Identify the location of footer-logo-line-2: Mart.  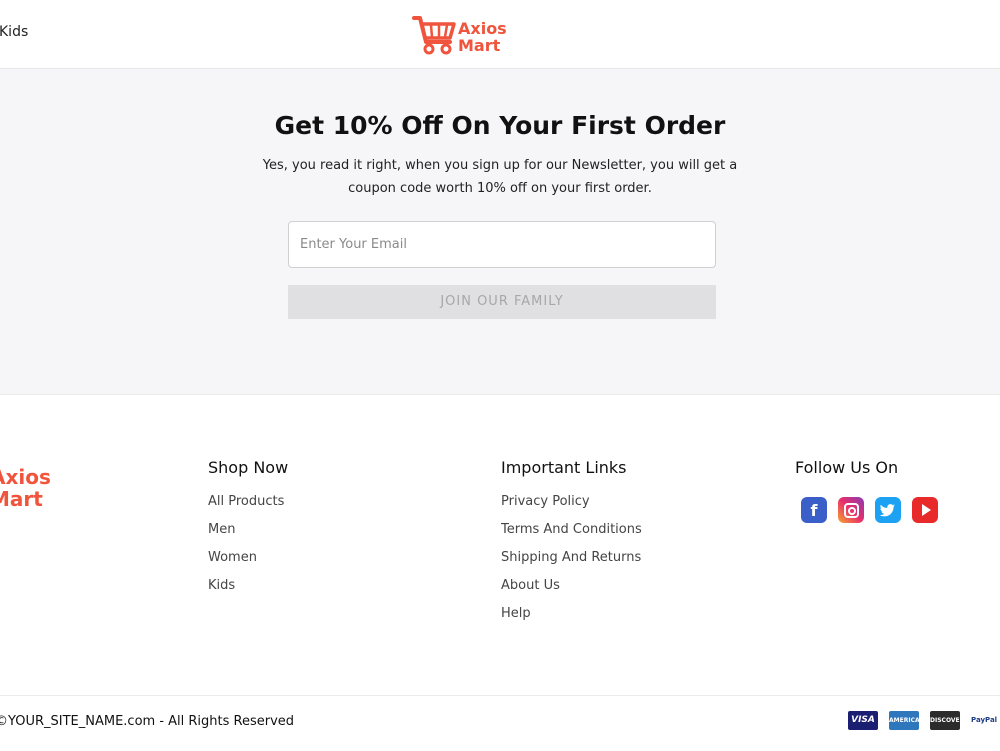
(21, 499).